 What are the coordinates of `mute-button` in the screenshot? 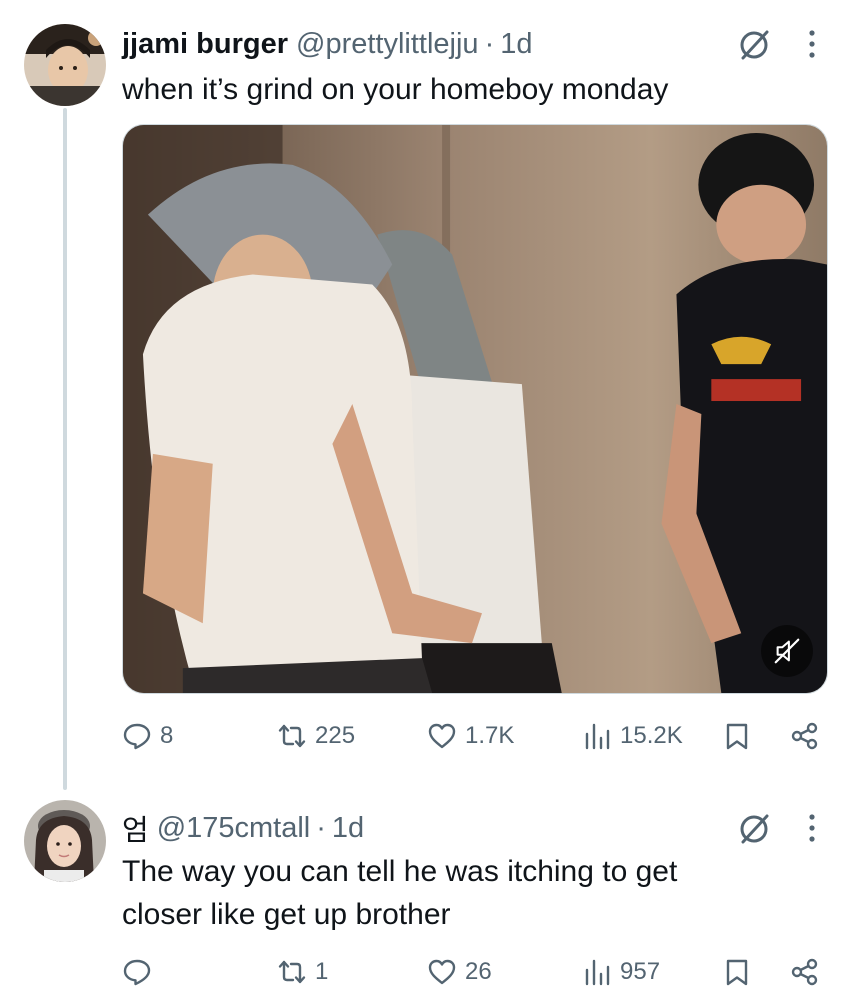 It's located at (787, 651).